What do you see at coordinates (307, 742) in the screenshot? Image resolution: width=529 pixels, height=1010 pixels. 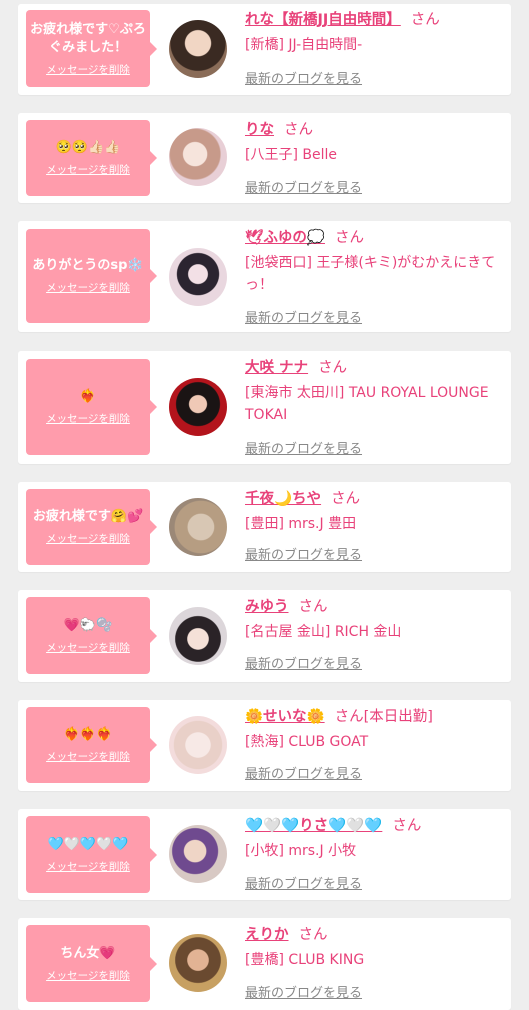 I see `shop-name: [熱海] CLUB GOAT` at bounding box center [307, 742].